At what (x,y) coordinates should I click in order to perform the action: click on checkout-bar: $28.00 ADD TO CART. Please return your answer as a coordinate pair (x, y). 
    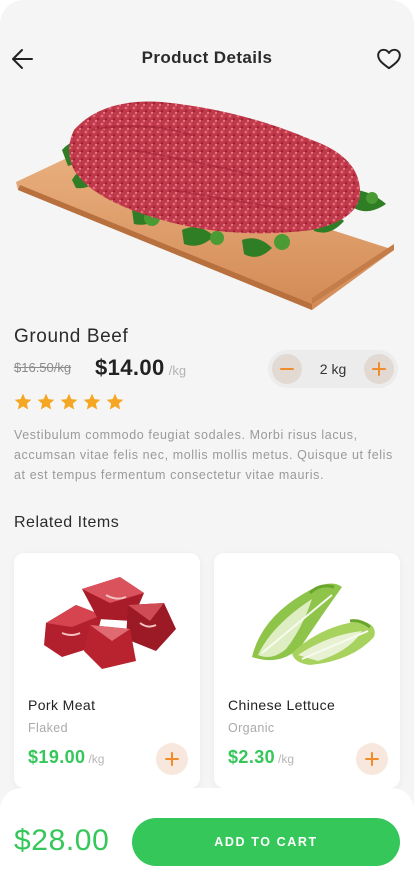
    Looking at the image, I should click on (207, 842).